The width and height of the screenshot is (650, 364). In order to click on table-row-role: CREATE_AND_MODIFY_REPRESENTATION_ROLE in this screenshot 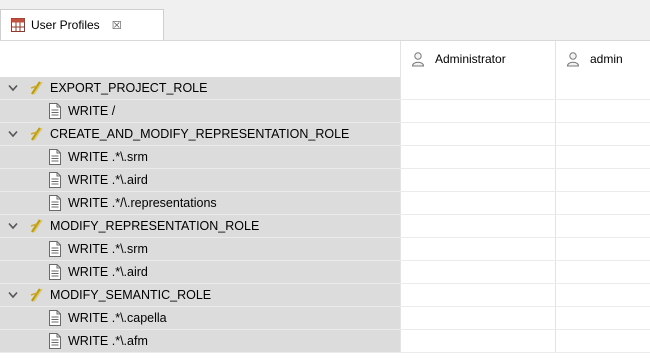, I will do `click(325, 134)`.